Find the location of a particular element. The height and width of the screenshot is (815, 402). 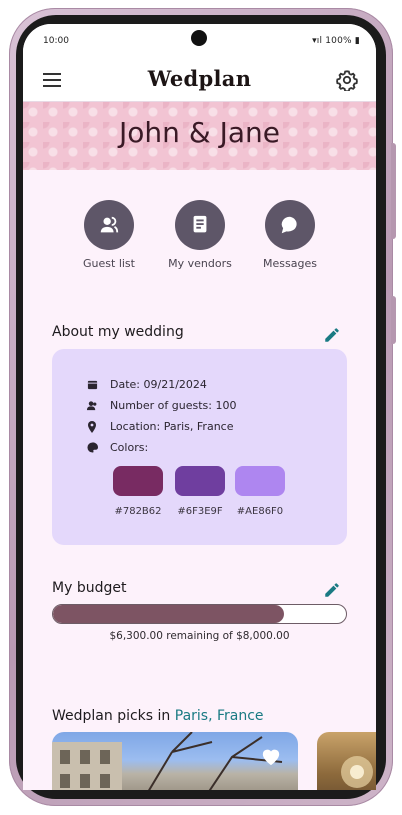

guest-list-label: Guest list is located at coordinates (109, 263).